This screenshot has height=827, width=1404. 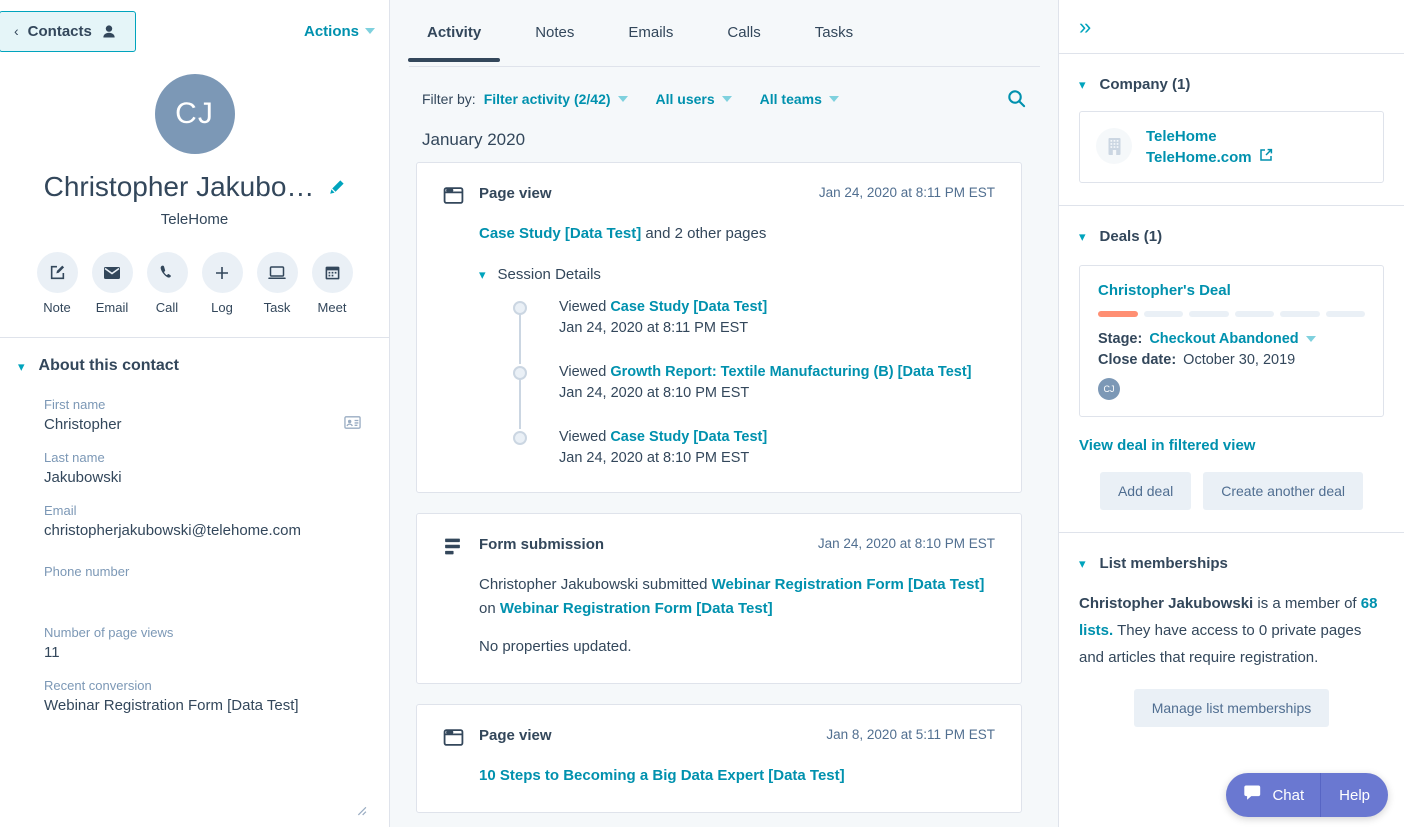 What do you see at coordinates (202, 479) in the screenshot?
I see `property-value: Jakubowski` at bounding box center [202, 479].